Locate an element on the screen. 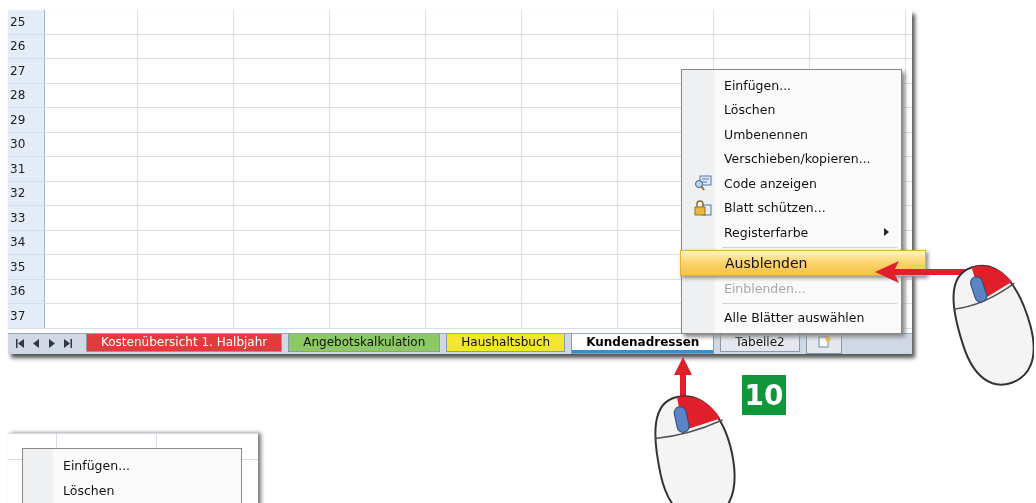 The height and width of the screenshot is (503, 1036). menu-item: Umbenennen is located at coordinates (791, 134).